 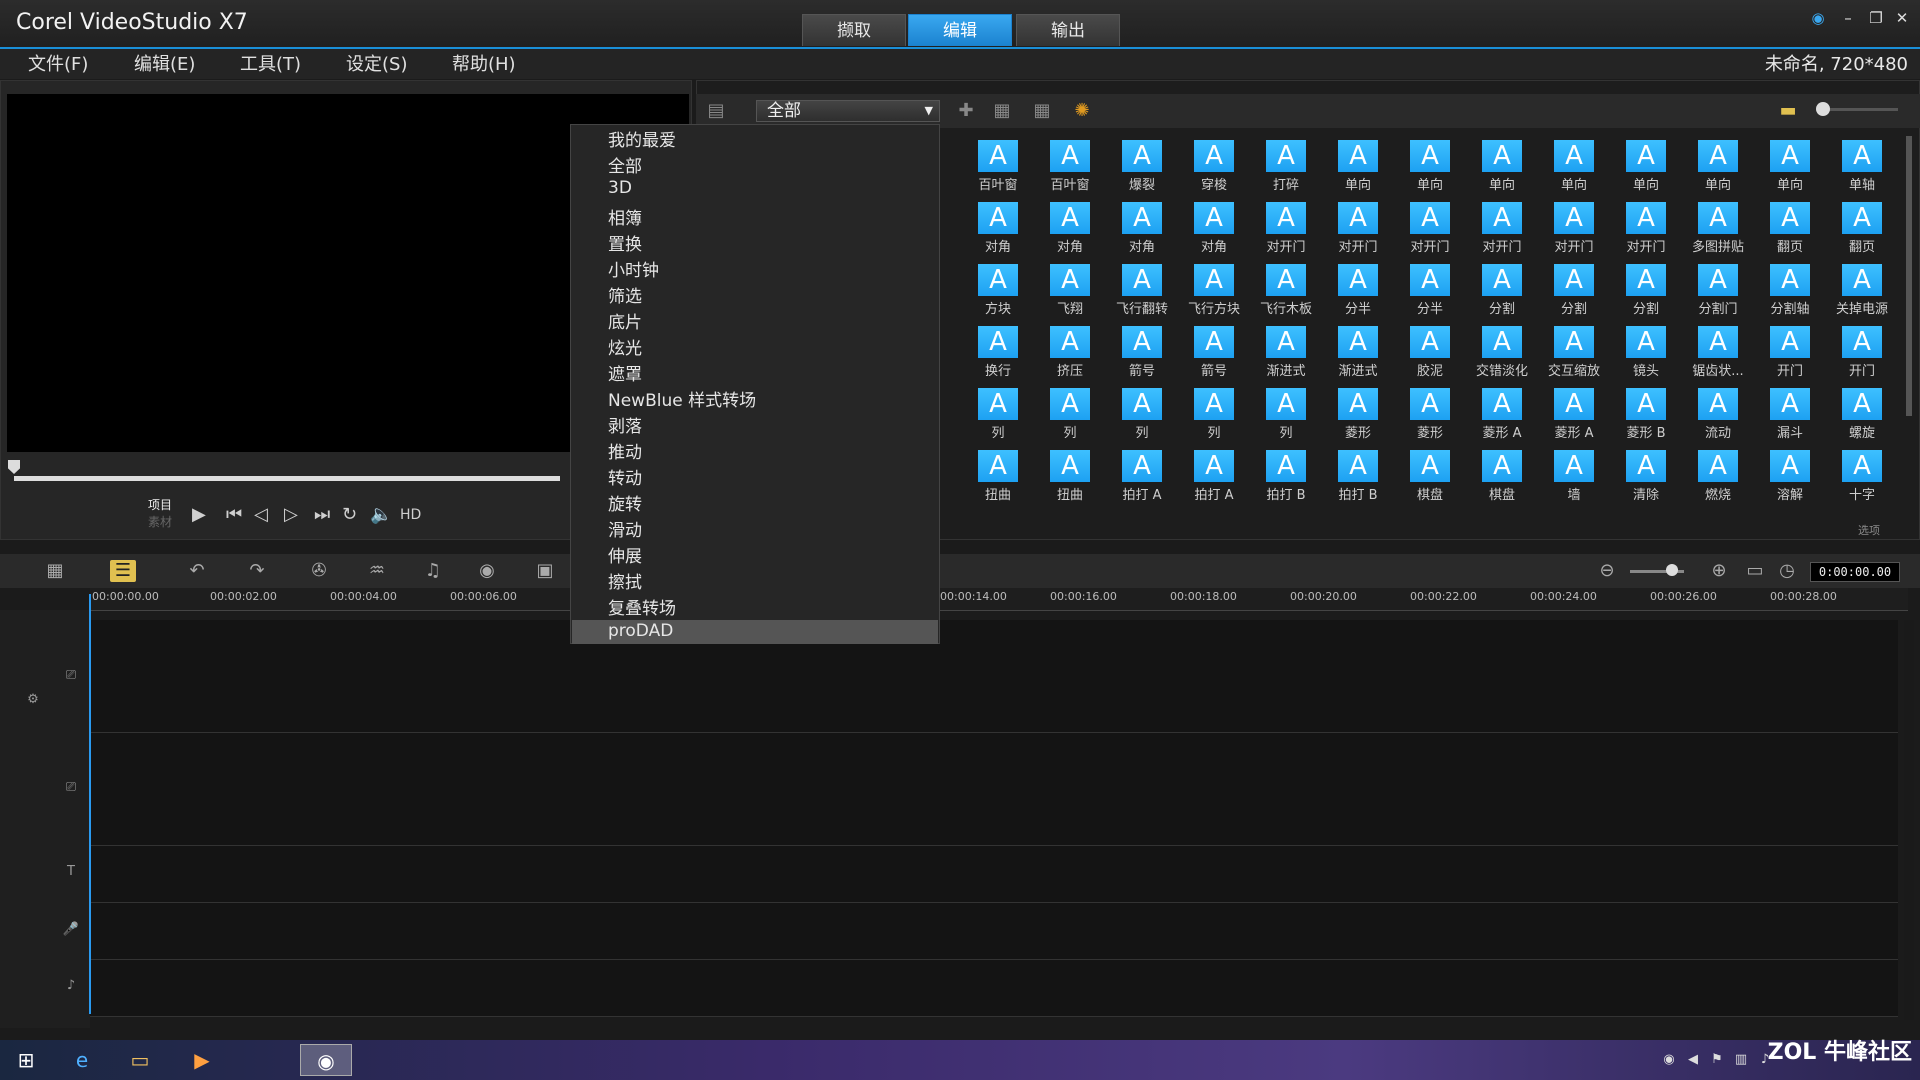 What do you see at coordinates (1669, 1061) in the screenshot?
I see `tray-app-icon: ◉` at bounding box center [1669, 1061].